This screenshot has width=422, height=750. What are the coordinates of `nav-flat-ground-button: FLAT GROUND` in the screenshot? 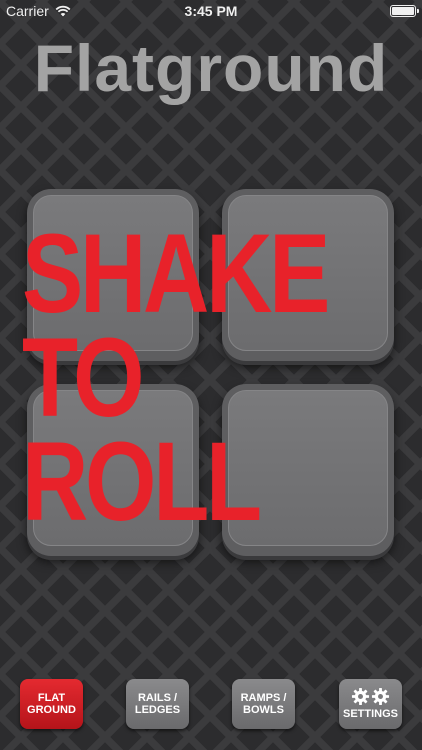 It's located at (51, 704).